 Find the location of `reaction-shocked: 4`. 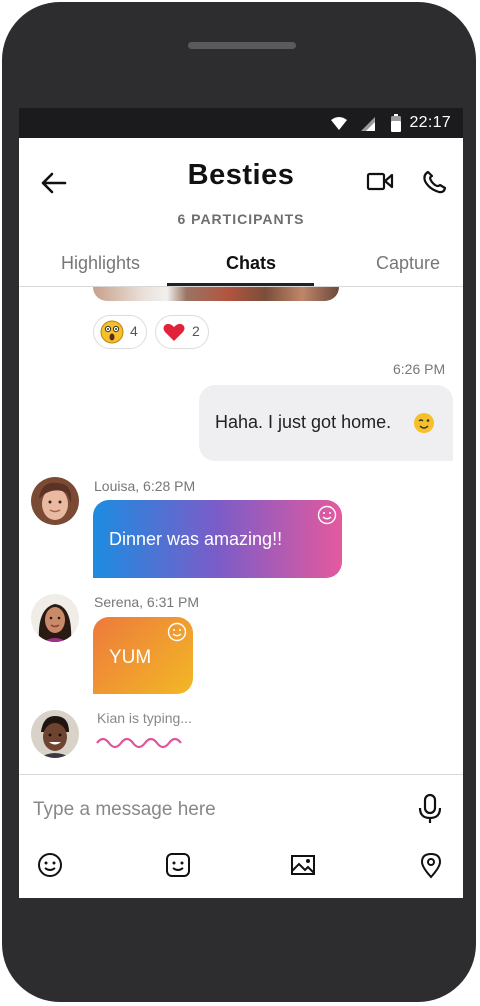

reaction-shocked: 4 is located at coordinates (120, 332).